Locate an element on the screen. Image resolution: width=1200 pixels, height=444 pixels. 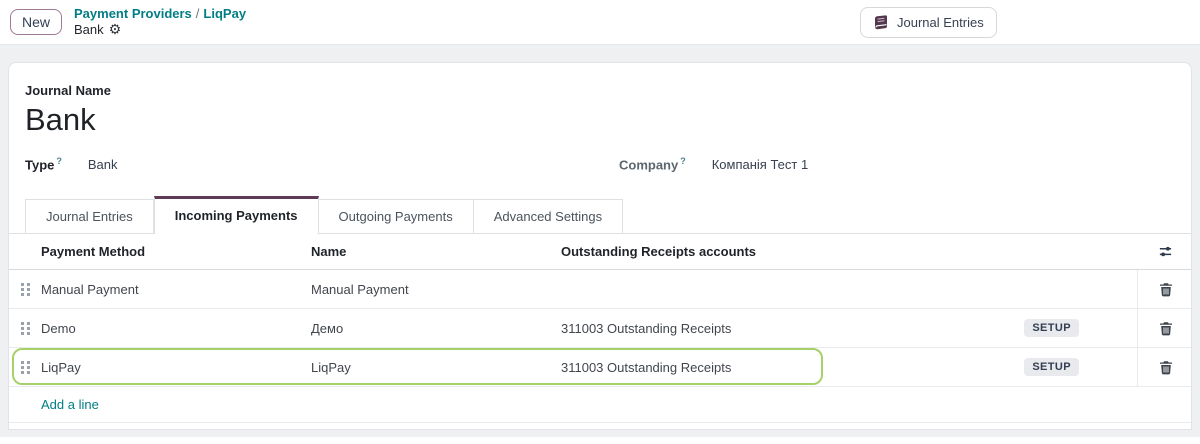
optional-columns-icon is located at coordinates (1165, 251).